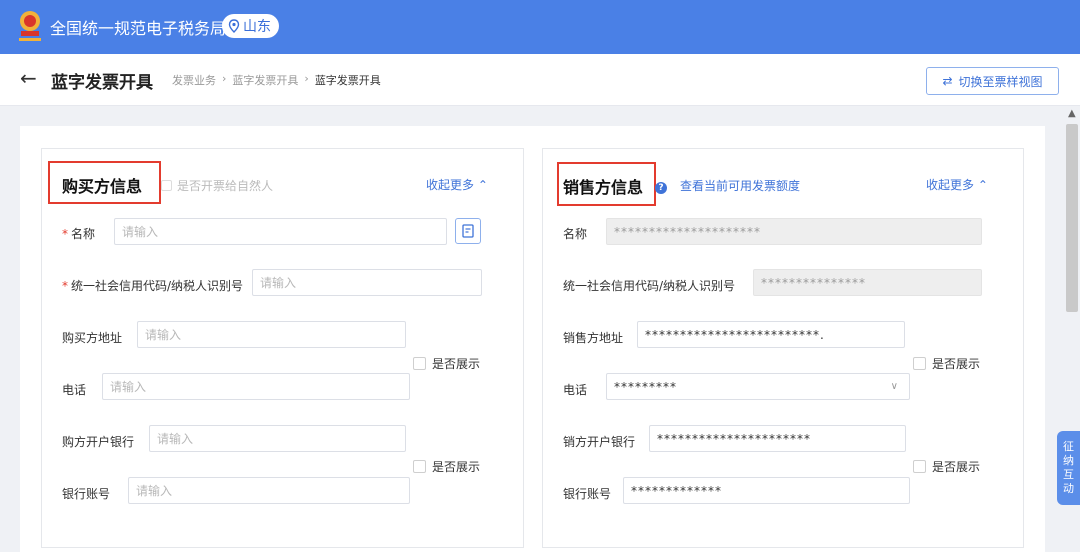 Image resolution: width=1080 pixels, height=552 pixels. What do you see at coordinates (771, 334) in the screenshot?
I see `seller-address-input: *************************.` at bounding box center [771, 334].